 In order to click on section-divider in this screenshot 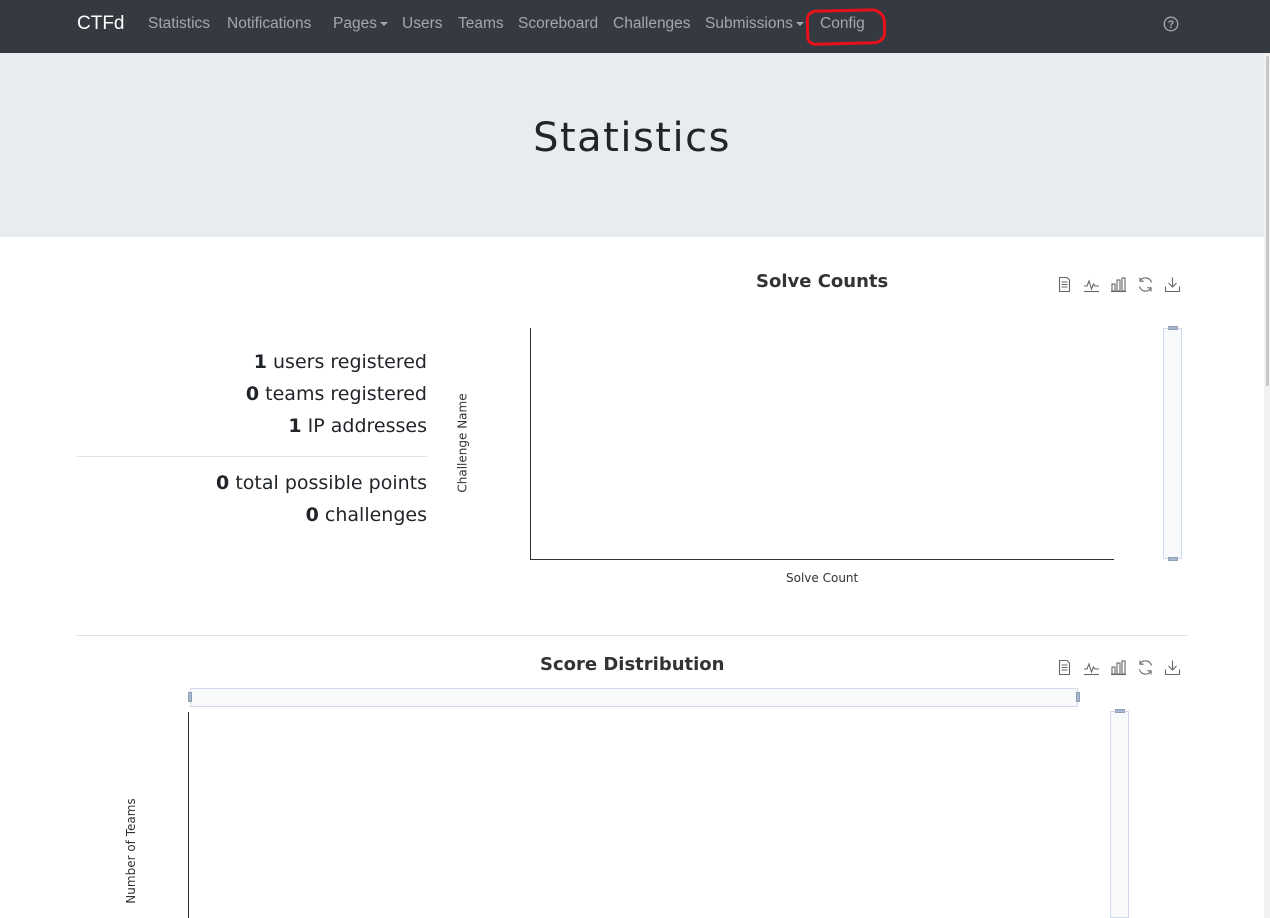, I will do `click(632, 635)`.